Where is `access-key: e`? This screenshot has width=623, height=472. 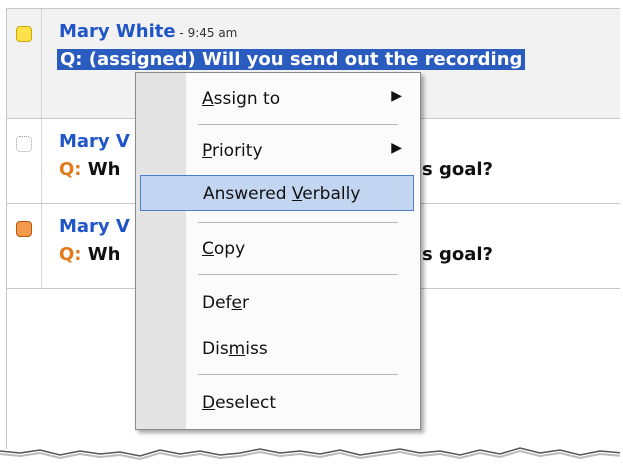 access-key: e is located at coordinates (237, 303).